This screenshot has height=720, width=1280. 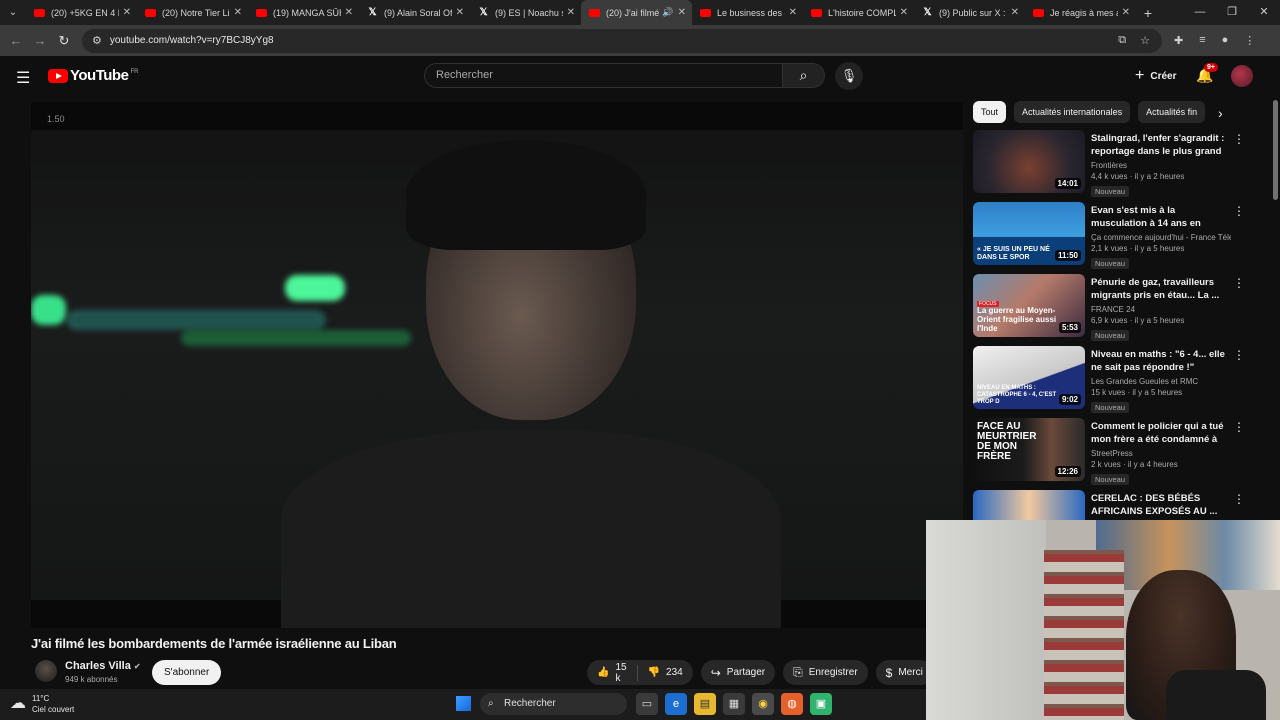 What do you see at coordinates (858, 12) in the screenshot?
I see `browser-tab: L'histoire COMPL ✕` at bounding box center [858, 12].